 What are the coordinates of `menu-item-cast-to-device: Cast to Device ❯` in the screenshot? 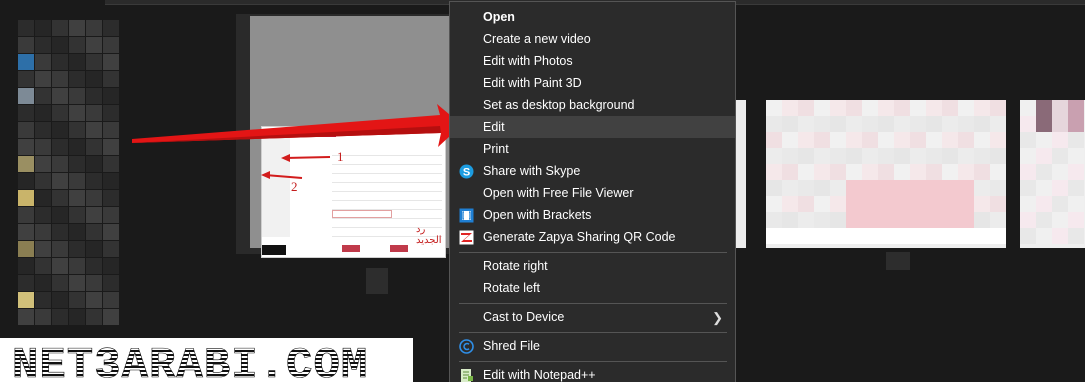 It's located at (592, 317).